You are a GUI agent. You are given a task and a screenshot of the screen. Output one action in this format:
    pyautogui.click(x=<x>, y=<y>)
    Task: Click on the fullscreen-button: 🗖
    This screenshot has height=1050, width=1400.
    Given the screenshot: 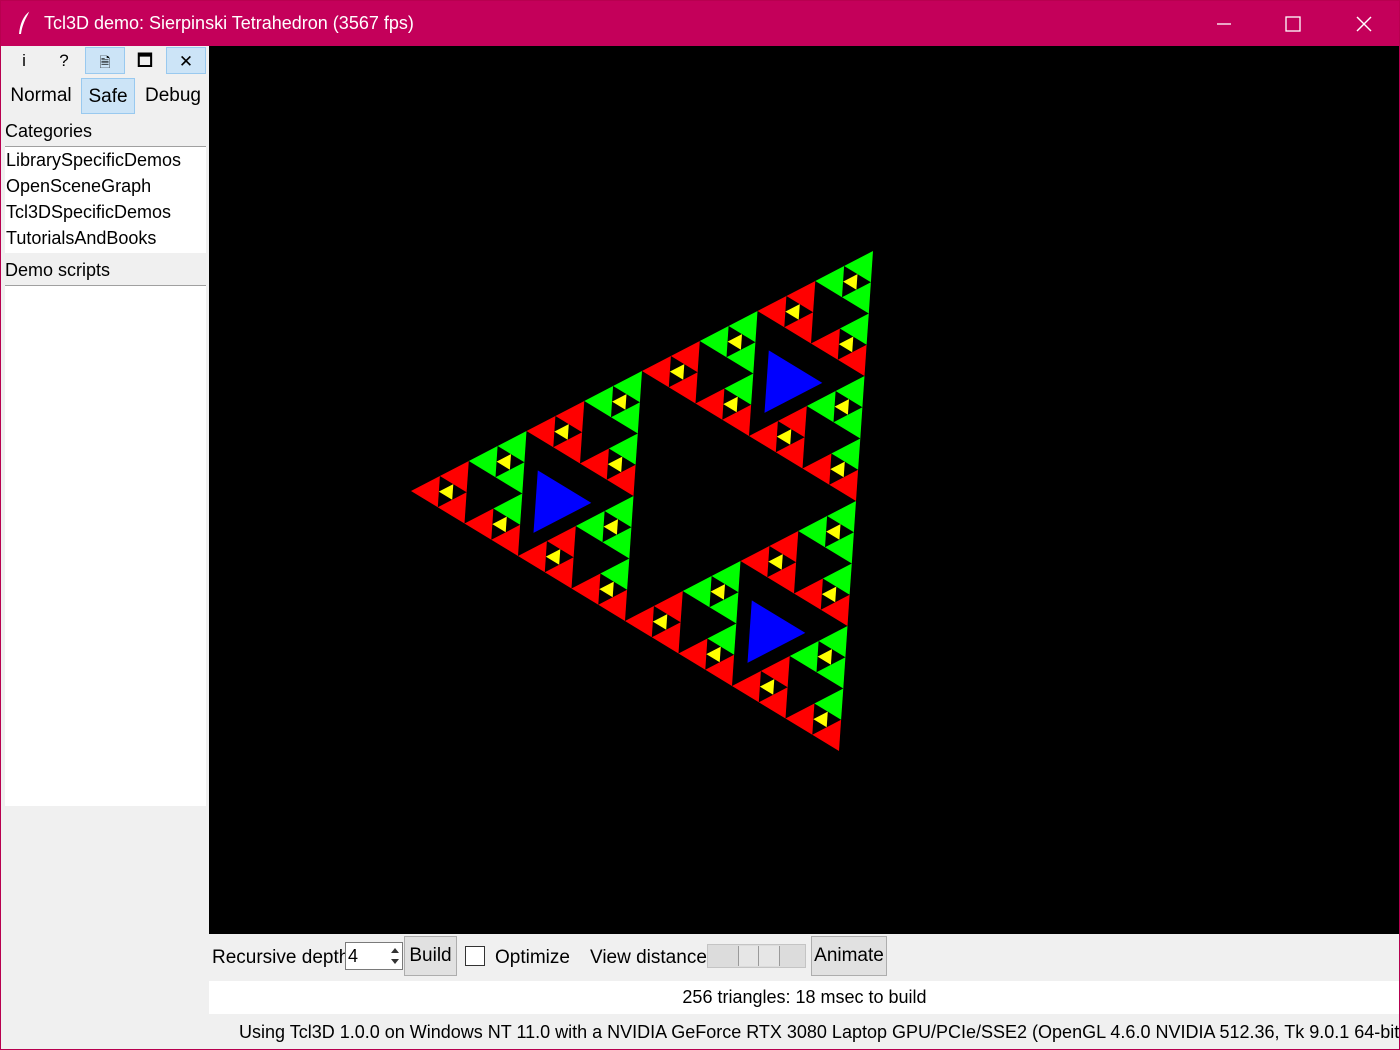 What is the action you would take?
    pyautogui.click(x=145, y=60)
    